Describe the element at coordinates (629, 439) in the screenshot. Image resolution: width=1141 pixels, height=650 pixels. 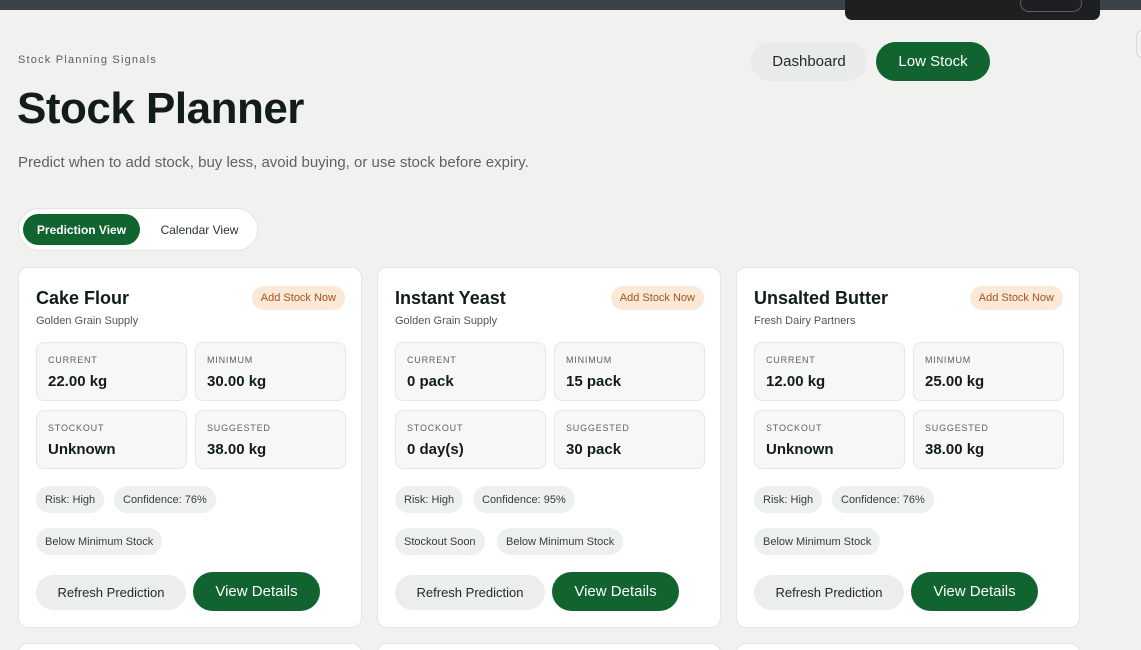
I see `suggested-stat: SUGGESTED 30 pack` at that location.